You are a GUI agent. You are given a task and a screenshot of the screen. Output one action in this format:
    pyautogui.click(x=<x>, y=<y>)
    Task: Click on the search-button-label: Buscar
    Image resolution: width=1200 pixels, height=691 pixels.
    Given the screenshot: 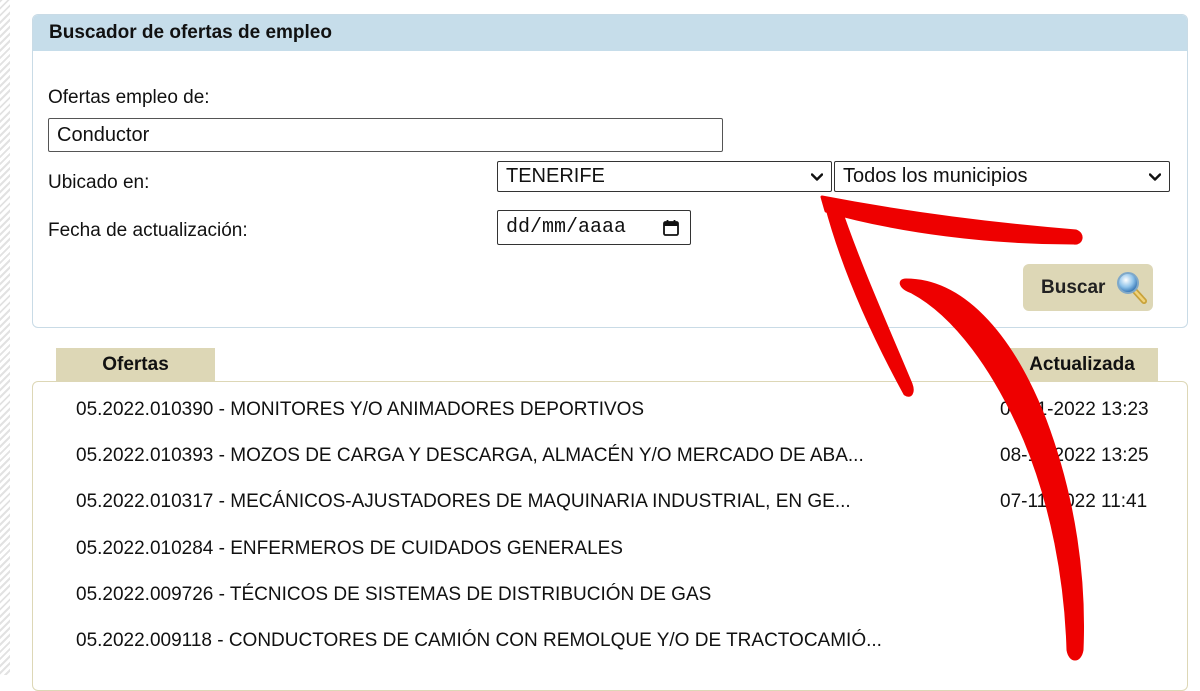 What is the action you would take?
    pyautogui.click(x=1073, y=287)
    